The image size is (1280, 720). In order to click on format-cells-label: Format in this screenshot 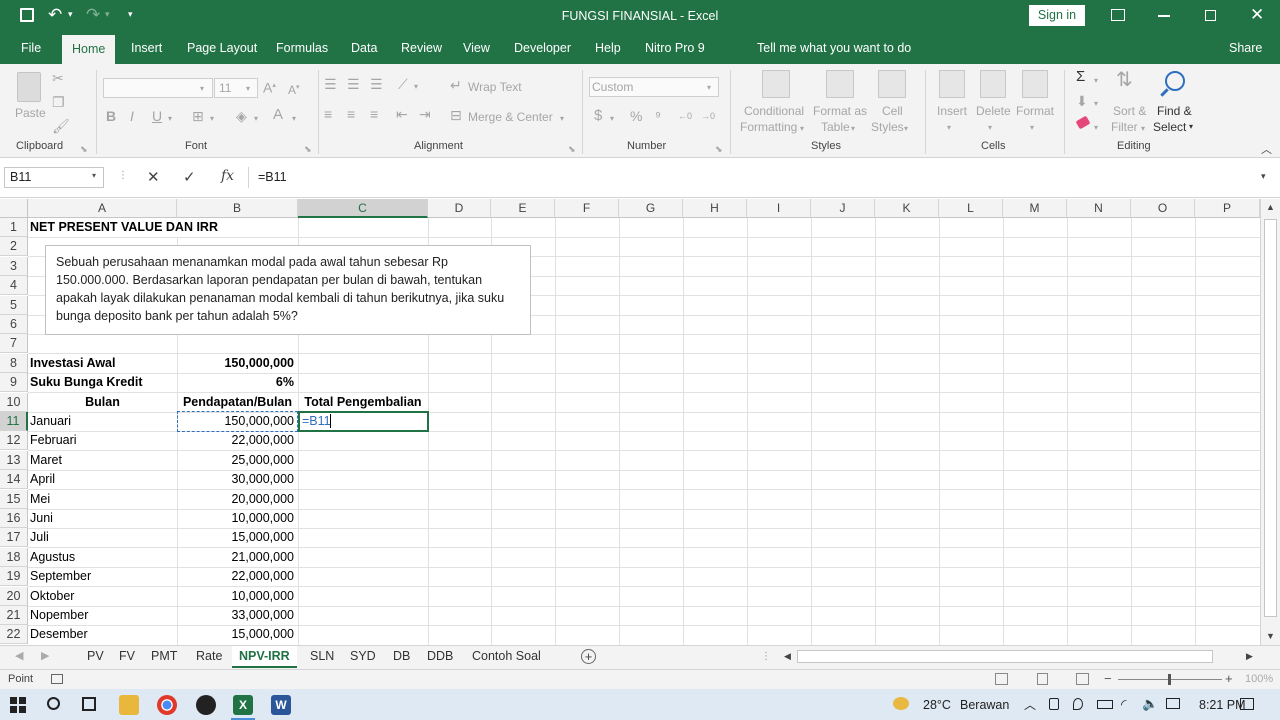, I will do `click(1035, 111)`.